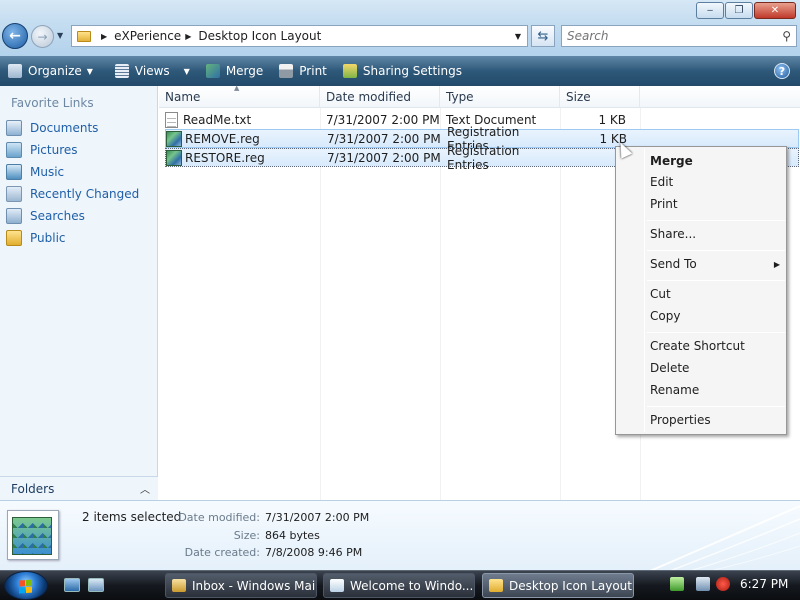  What do you see at coordinates (677, 584) in the screenshot?
I see `security-check-icon` at bounding box center [677, 584].